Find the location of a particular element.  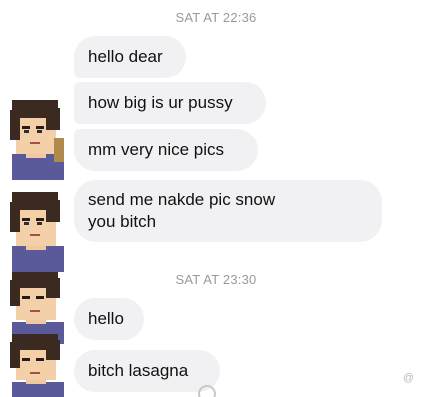

message-bubble: hello is located at coordinates (109, 319).